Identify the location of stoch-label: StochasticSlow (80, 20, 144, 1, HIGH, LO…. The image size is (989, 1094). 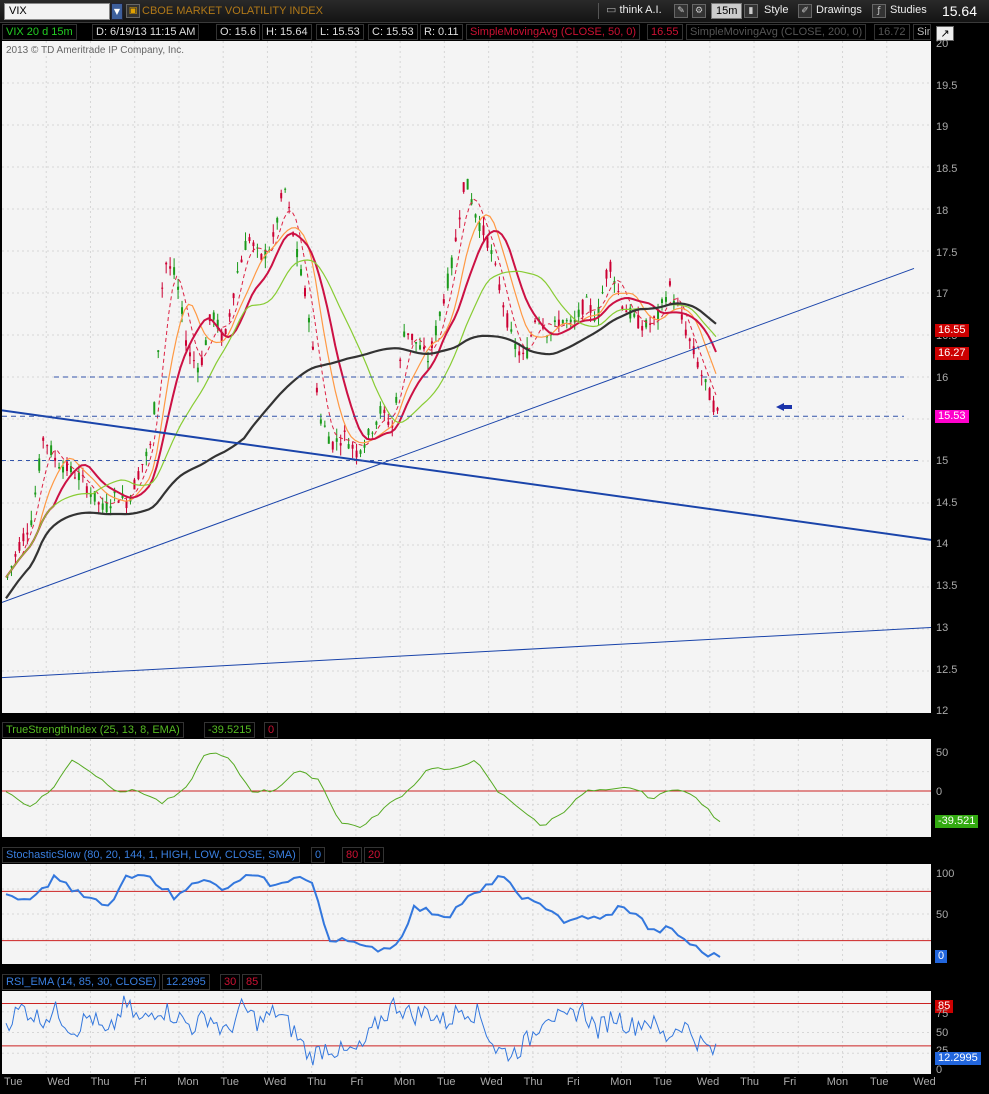
(151, 855).